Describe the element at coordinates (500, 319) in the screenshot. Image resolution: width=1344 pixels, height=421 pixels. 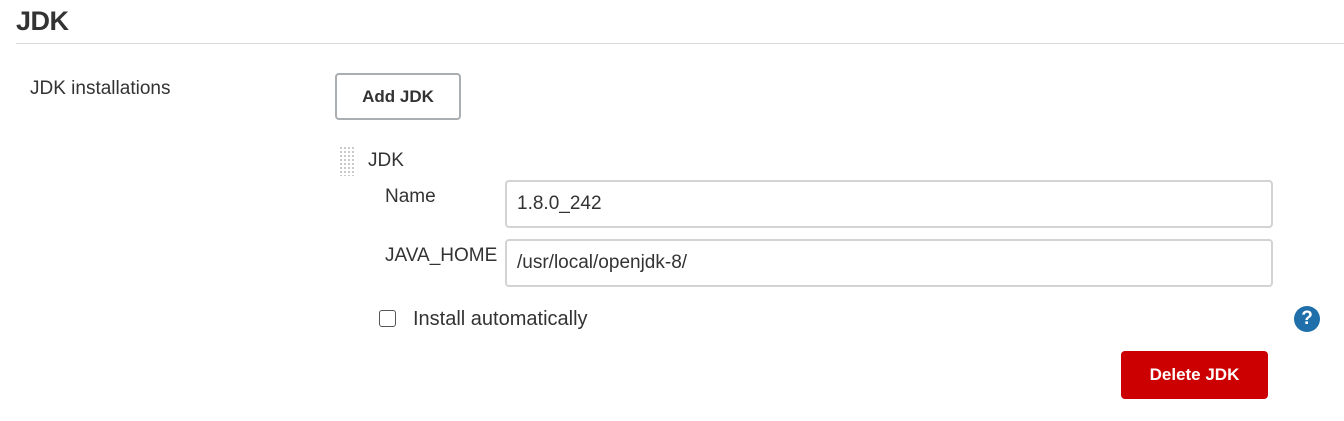
I see `install-automatically-label: Install automatically` at that location.